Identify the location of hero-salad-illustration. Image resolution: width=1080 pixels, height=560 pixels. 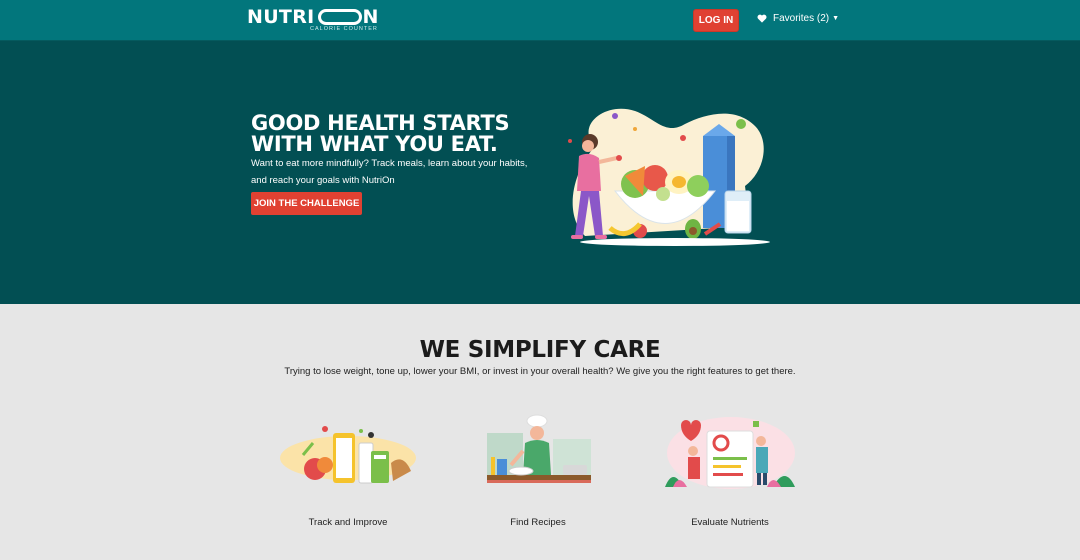
(669, 177).